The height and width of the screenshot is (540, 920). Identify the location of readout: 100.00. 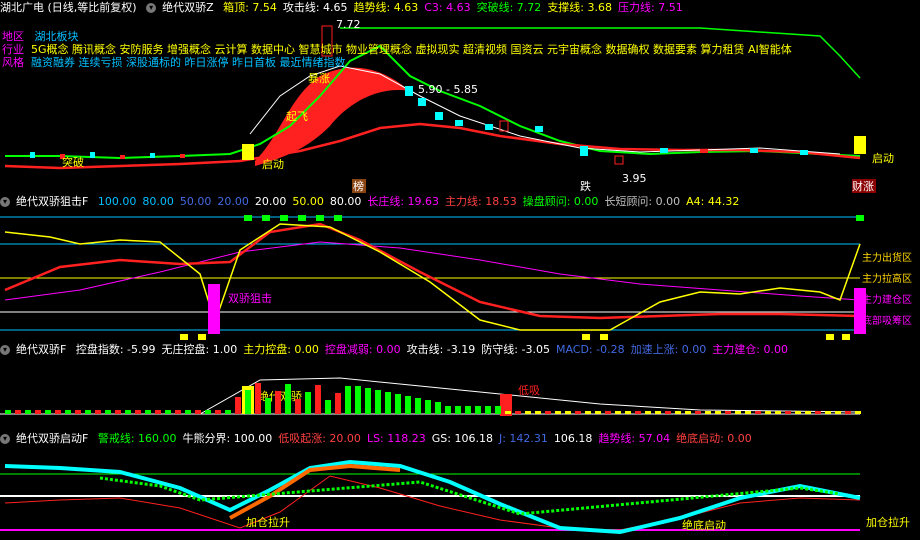
(117, 201).